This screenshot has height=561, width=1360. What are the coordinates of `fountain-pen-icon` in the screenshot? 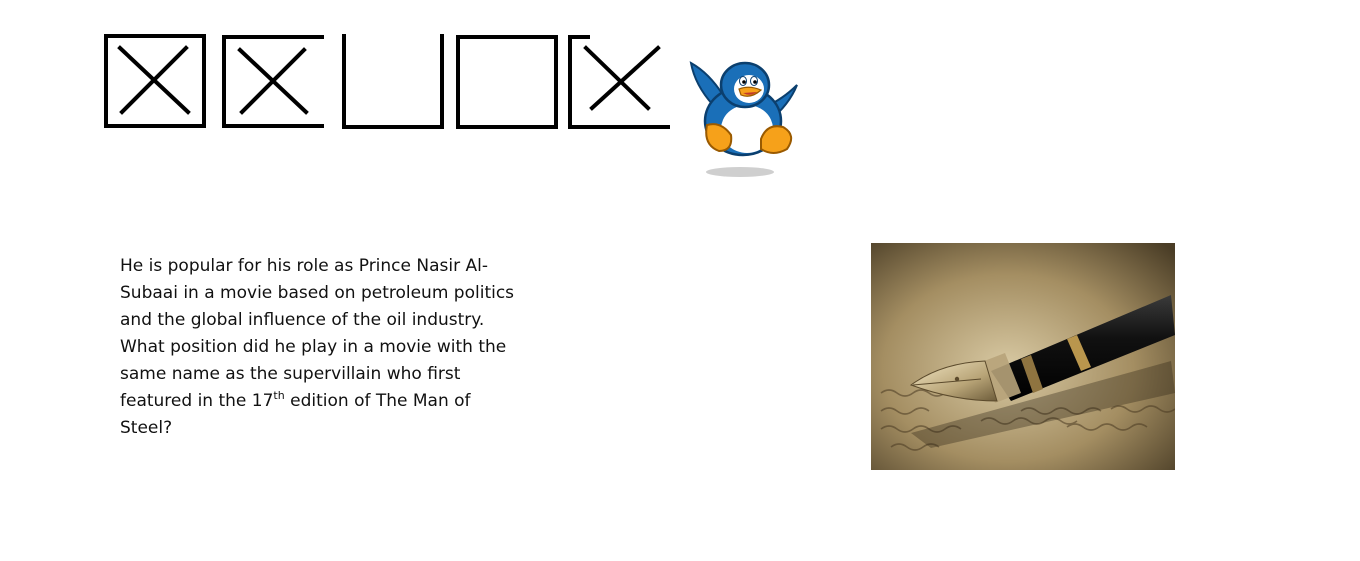 It's located at (1023, 356).